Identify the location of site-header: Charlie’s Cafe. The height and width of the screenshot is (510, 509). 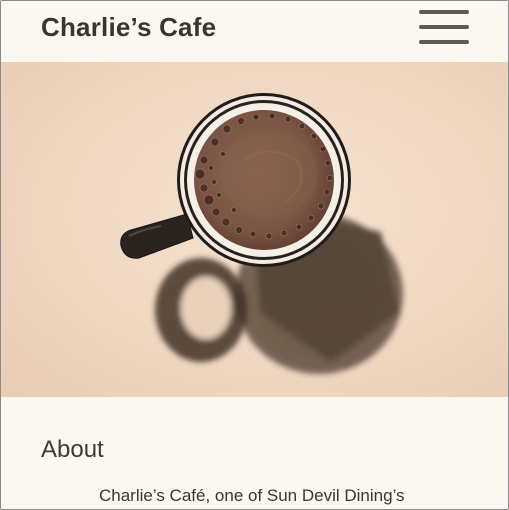
(254, 31).